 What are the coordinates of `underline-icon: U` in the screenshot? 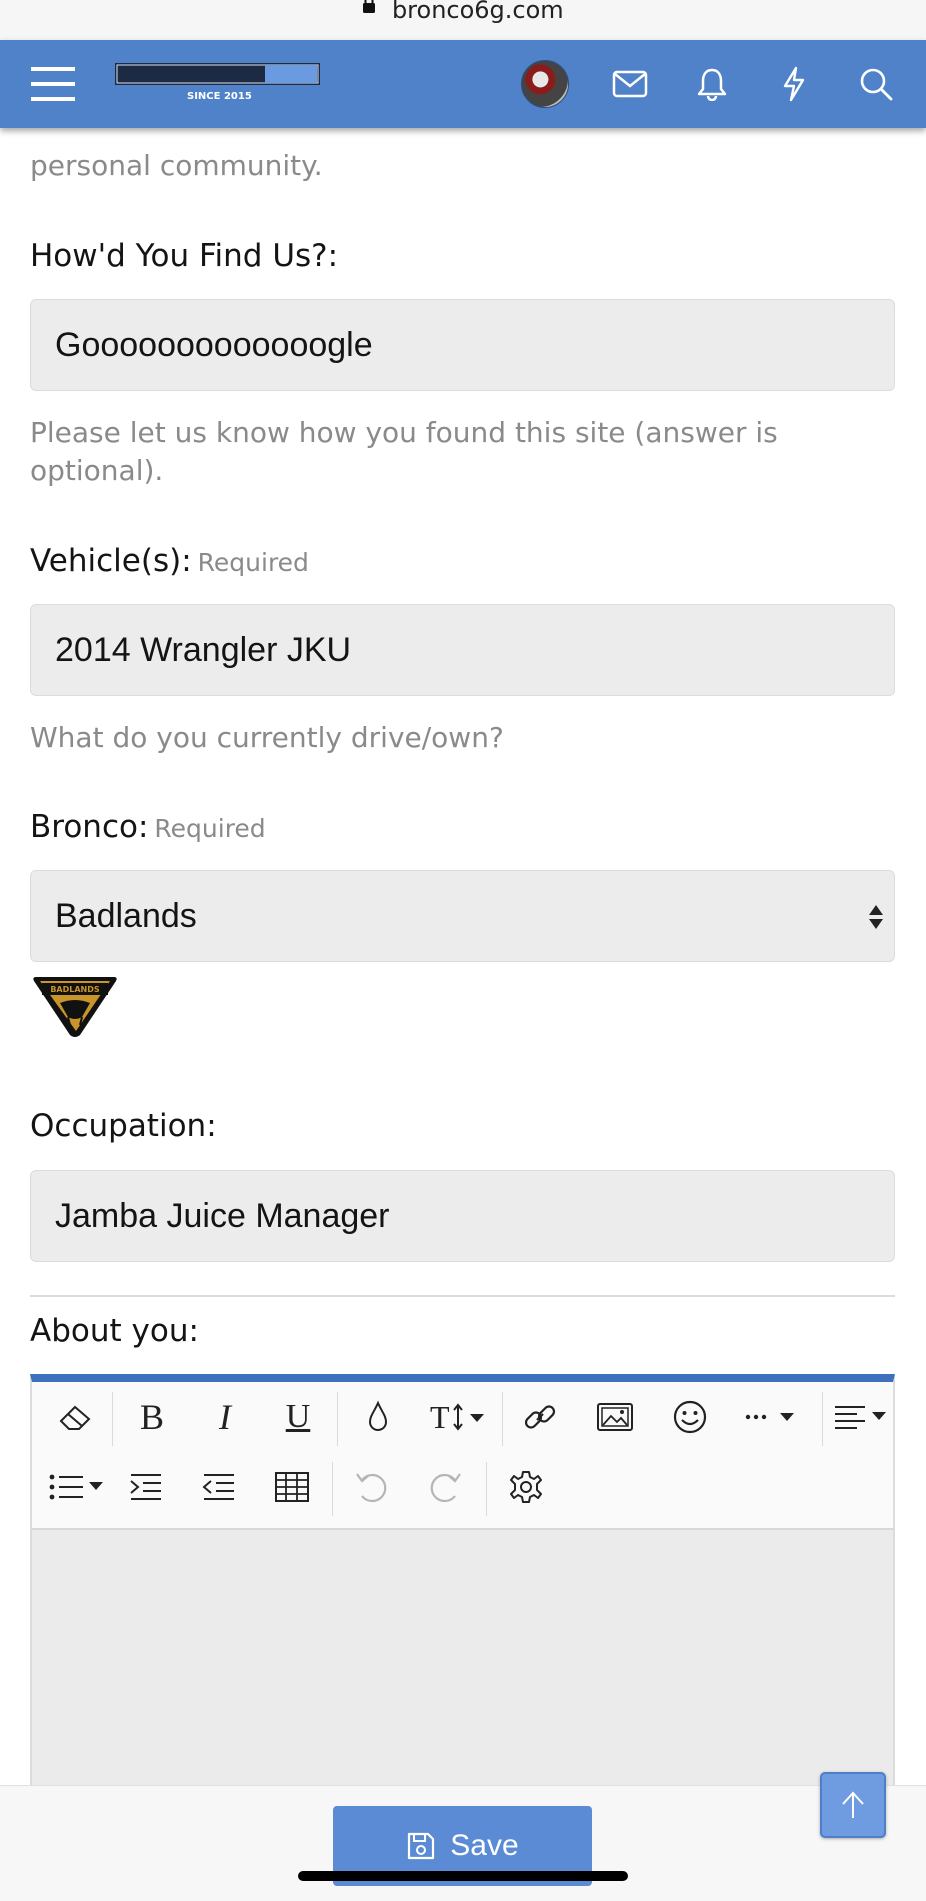 It's located at (298, 1416).